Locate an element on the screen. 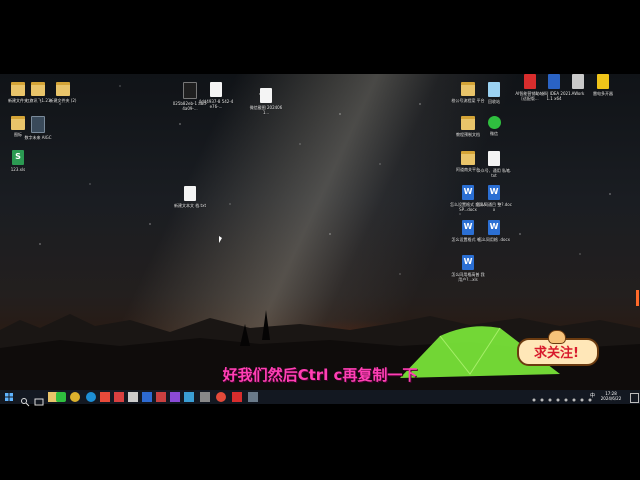  follow-sticker: 求关注! is located at coordinates (557, 348).